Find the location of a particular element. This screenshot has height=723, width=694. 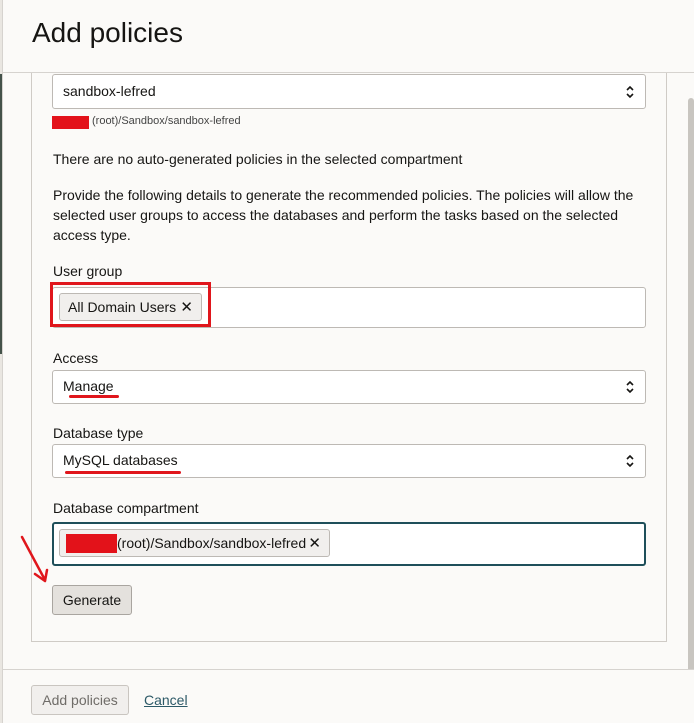

database-compartment-chip-label: (root)/Sandbox/sandbox-lefred is located at coordinates (212, 543).